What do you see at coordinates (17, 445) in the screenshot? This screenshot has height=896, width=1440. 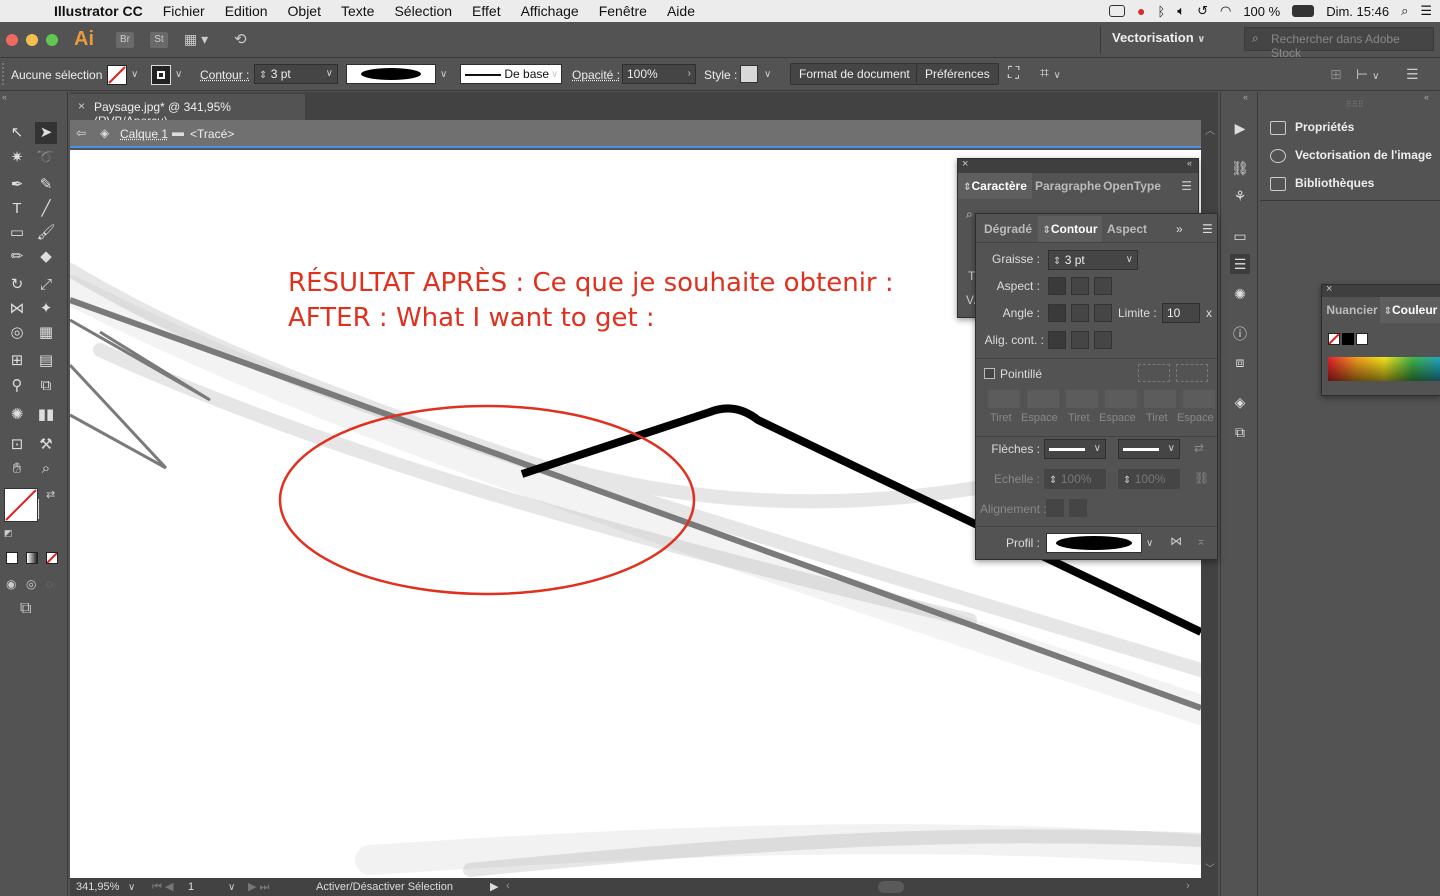 I see `artboard-tool-icon: ⊡` at bounding box center [17, 445].